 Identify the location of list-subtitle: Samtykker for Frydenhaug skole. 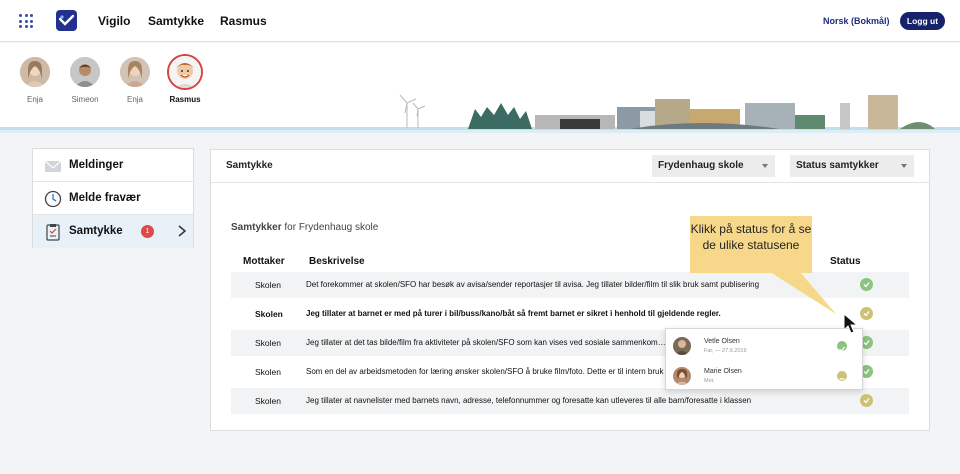
(304, 227).